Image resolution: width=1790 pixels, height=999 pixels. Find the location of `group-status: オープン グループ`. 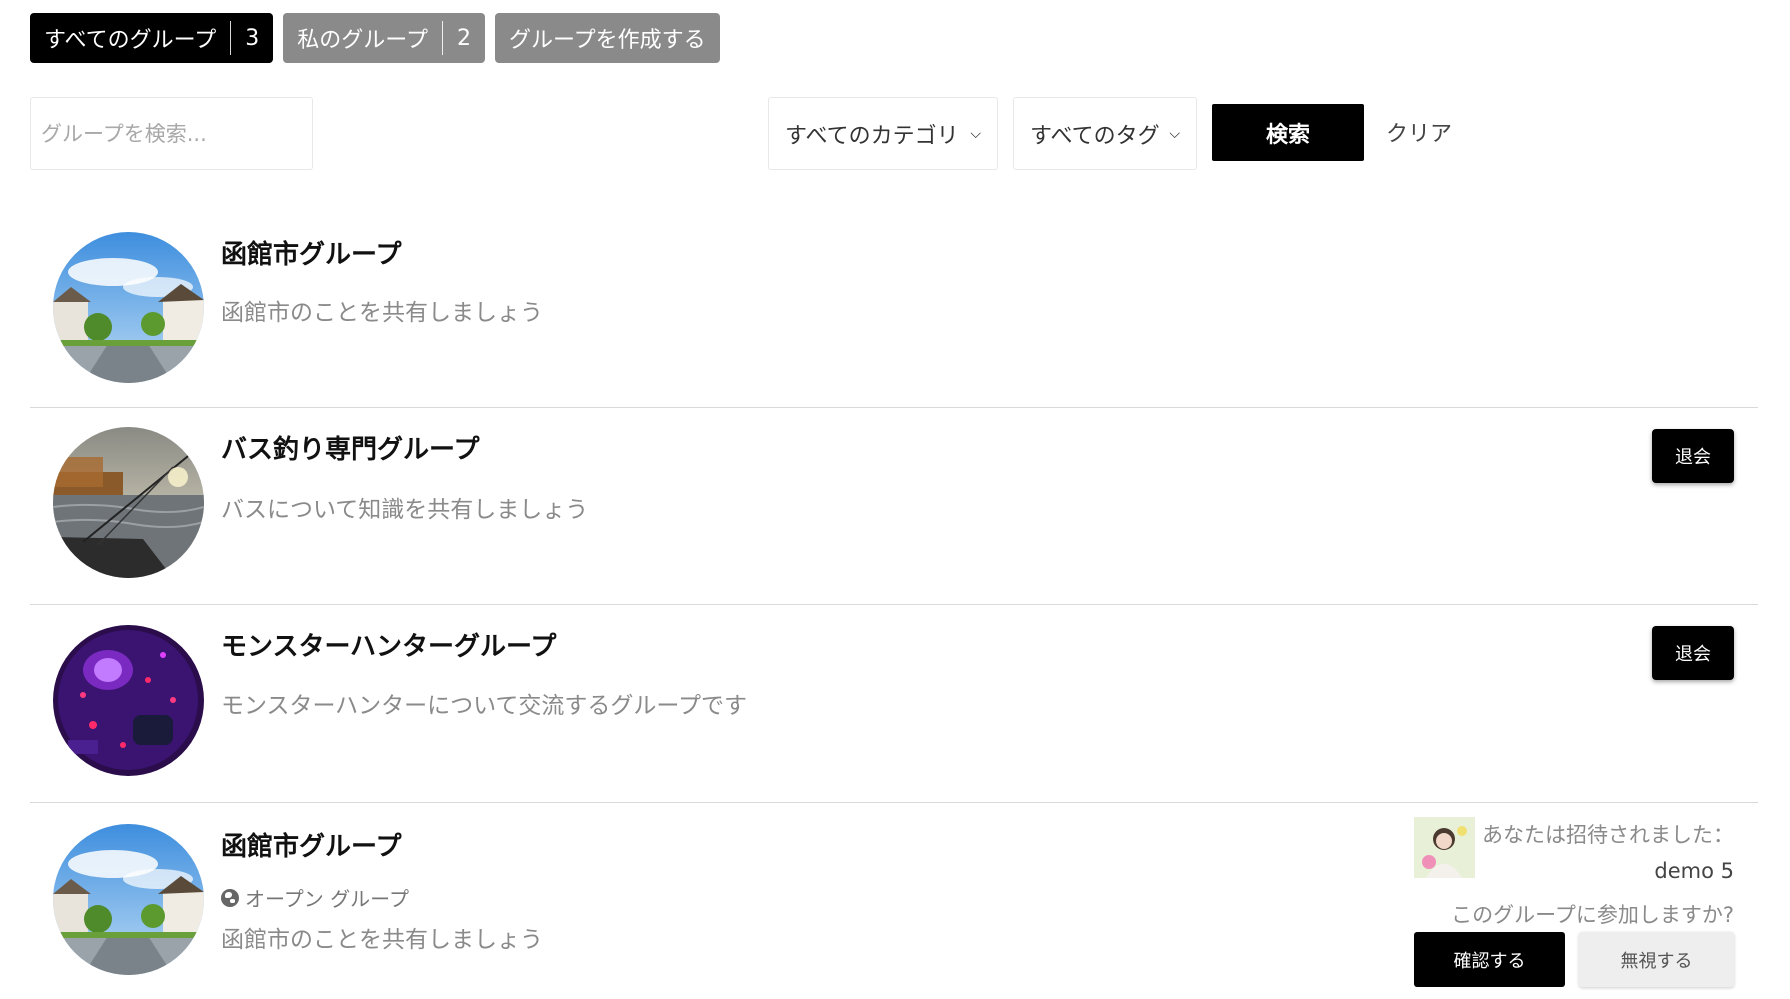

group-status: オープン グループ is located at coordinates (315, 897).